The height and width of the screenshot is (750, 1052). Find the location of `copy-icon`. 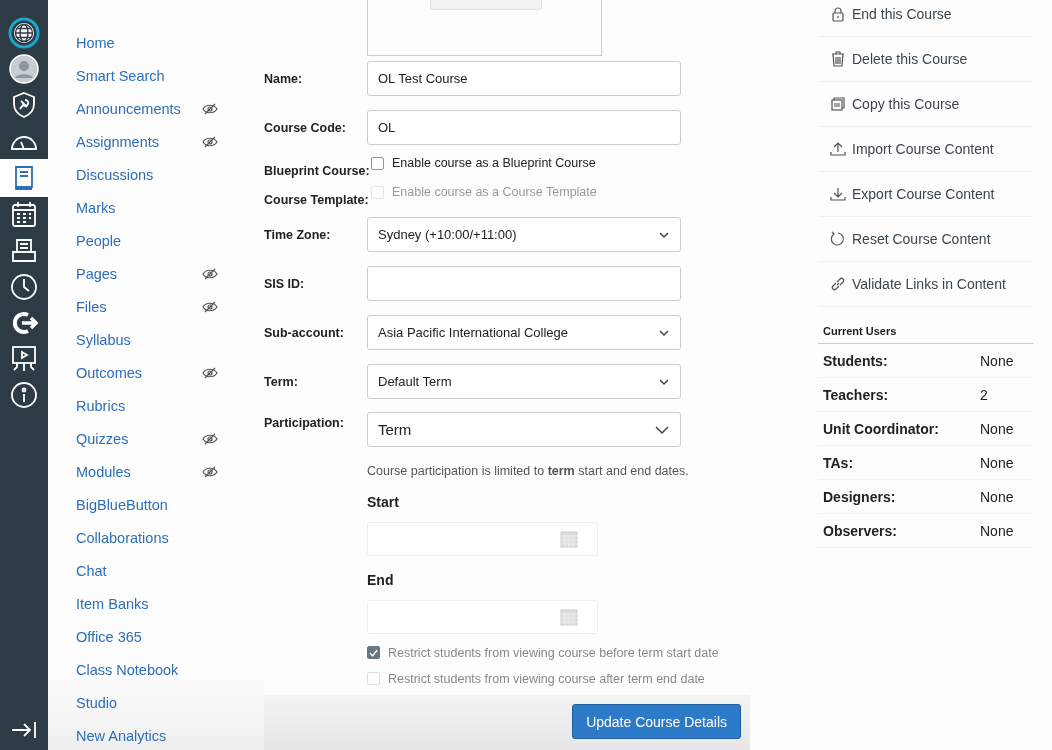

copy-icon is located at coordinates (838, 104).